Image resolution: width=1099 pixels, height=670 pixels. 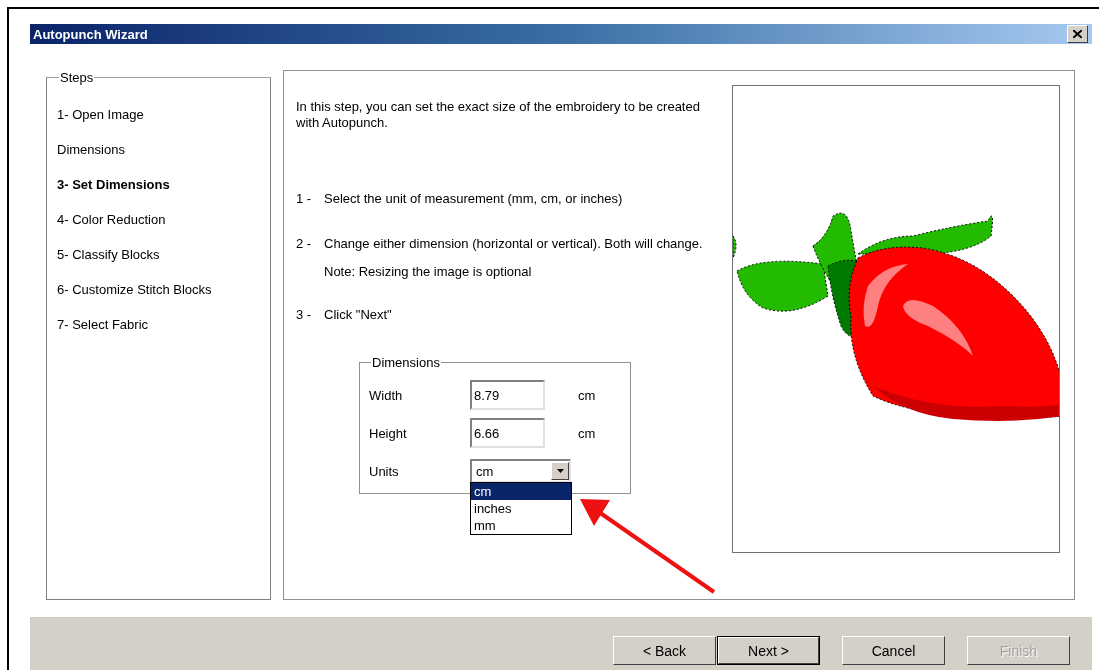 I want to click on close-icon, so click(x=1077, y=34).